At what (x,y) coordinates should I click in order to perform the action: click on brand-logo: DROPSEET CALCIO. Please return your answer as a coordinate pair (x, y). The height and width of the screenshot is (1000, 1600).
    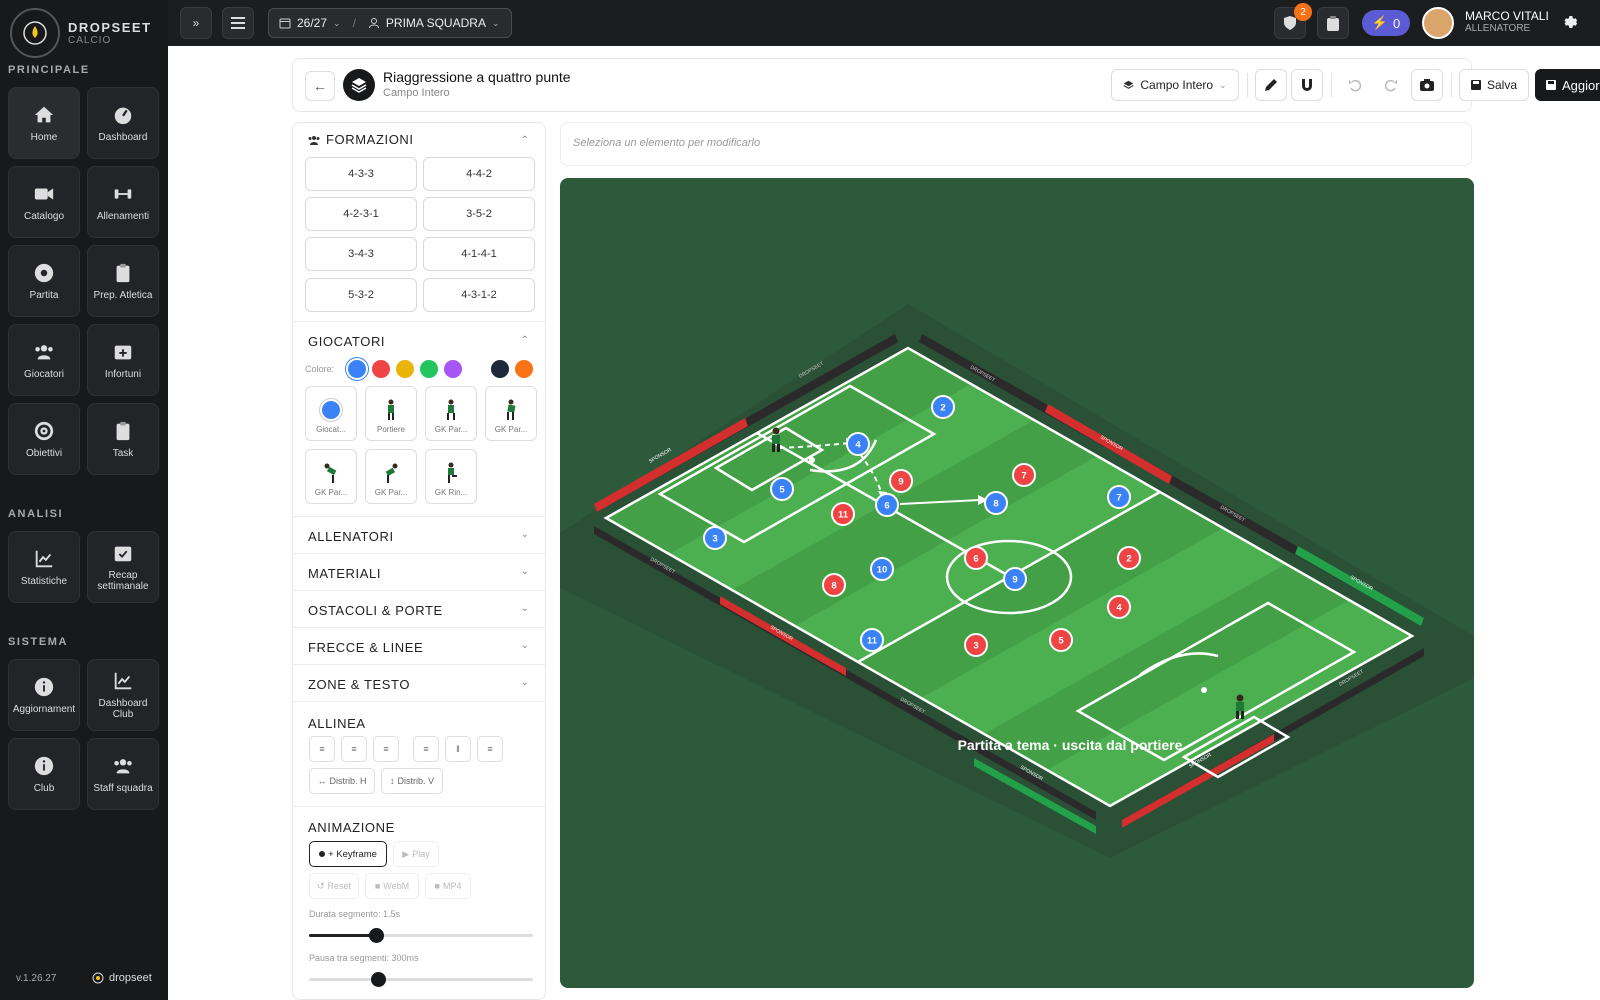
    Looking at the image, I should click on (81, 33).